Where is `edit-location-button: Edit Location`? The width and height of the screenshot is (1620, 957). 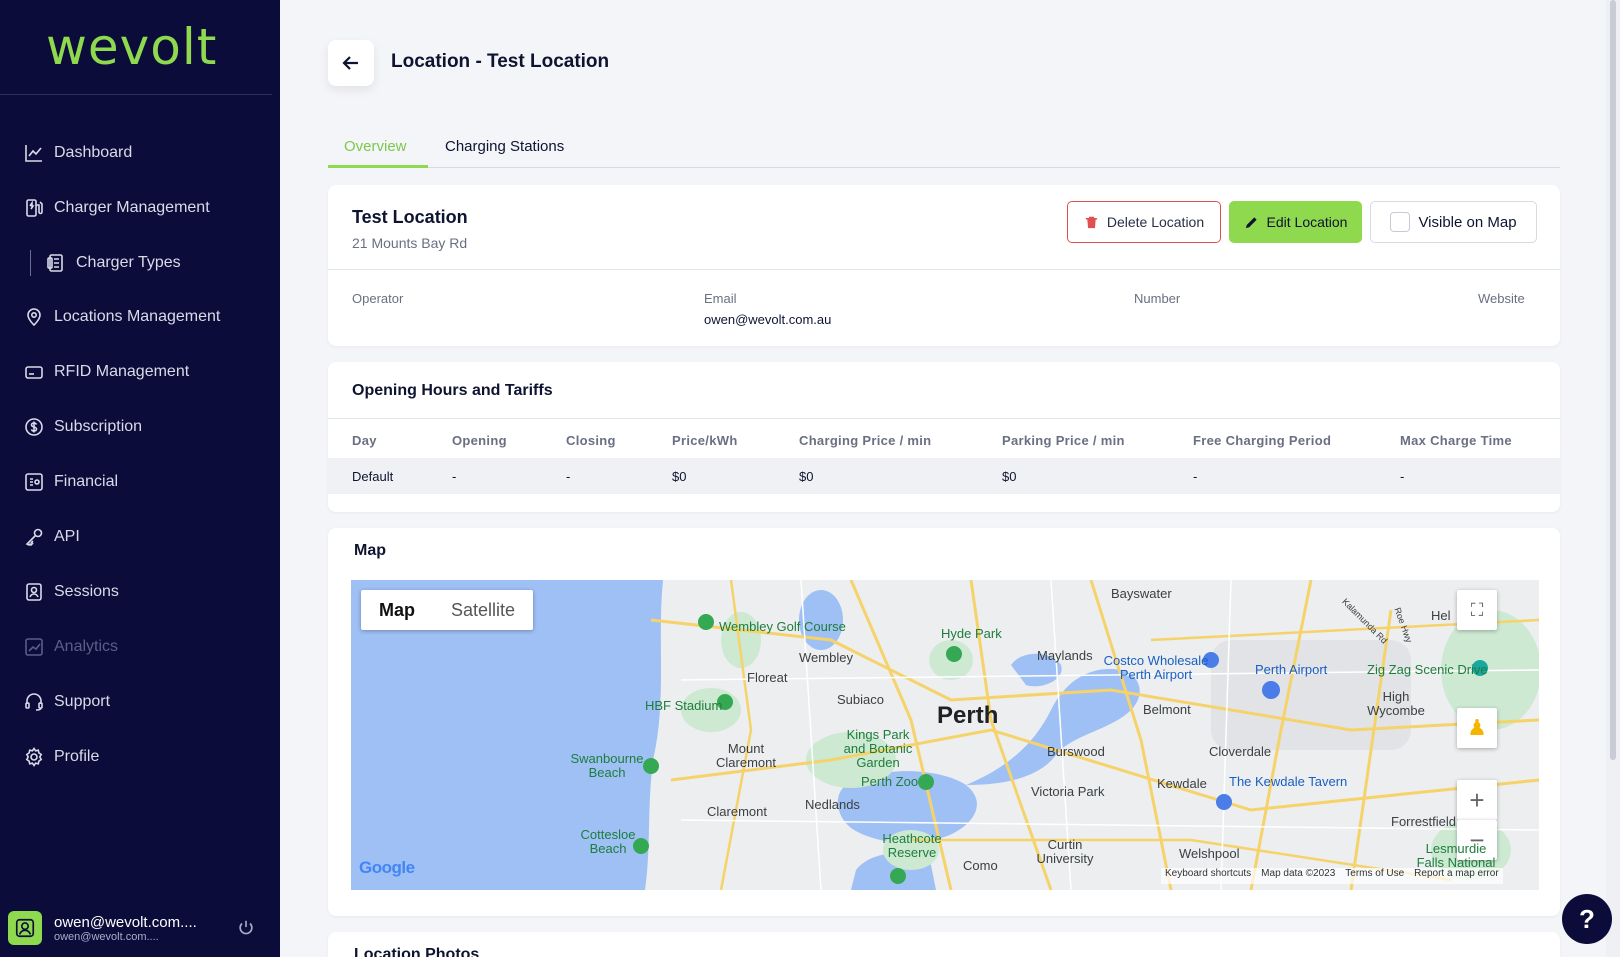 edit-location-button: Edit Location is located at coordinates (1295, 222).